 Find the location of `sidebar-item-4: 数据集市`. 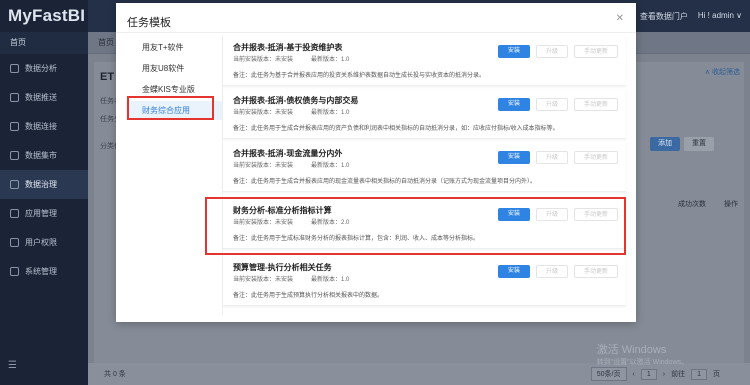

sidebar-item-4: 数据集市 is located at coordinates (44, 155).